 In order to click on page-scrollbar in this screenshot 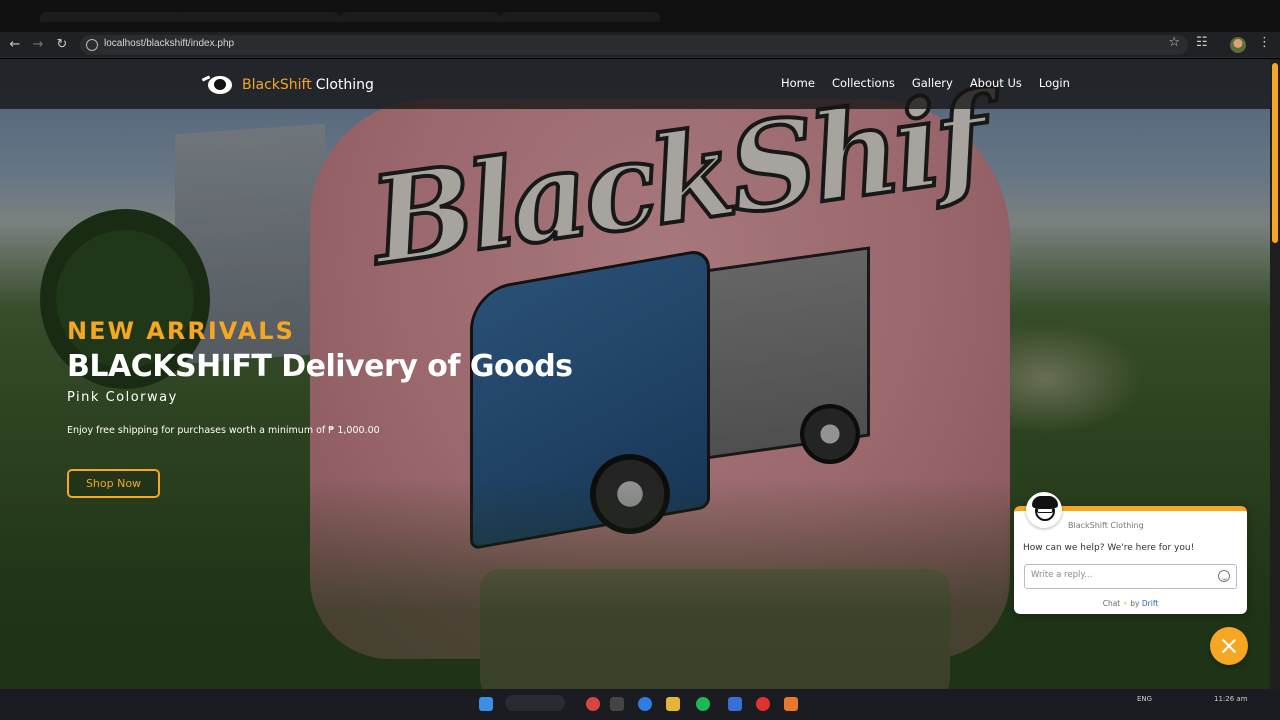, I will do `click(1275, 374)`.